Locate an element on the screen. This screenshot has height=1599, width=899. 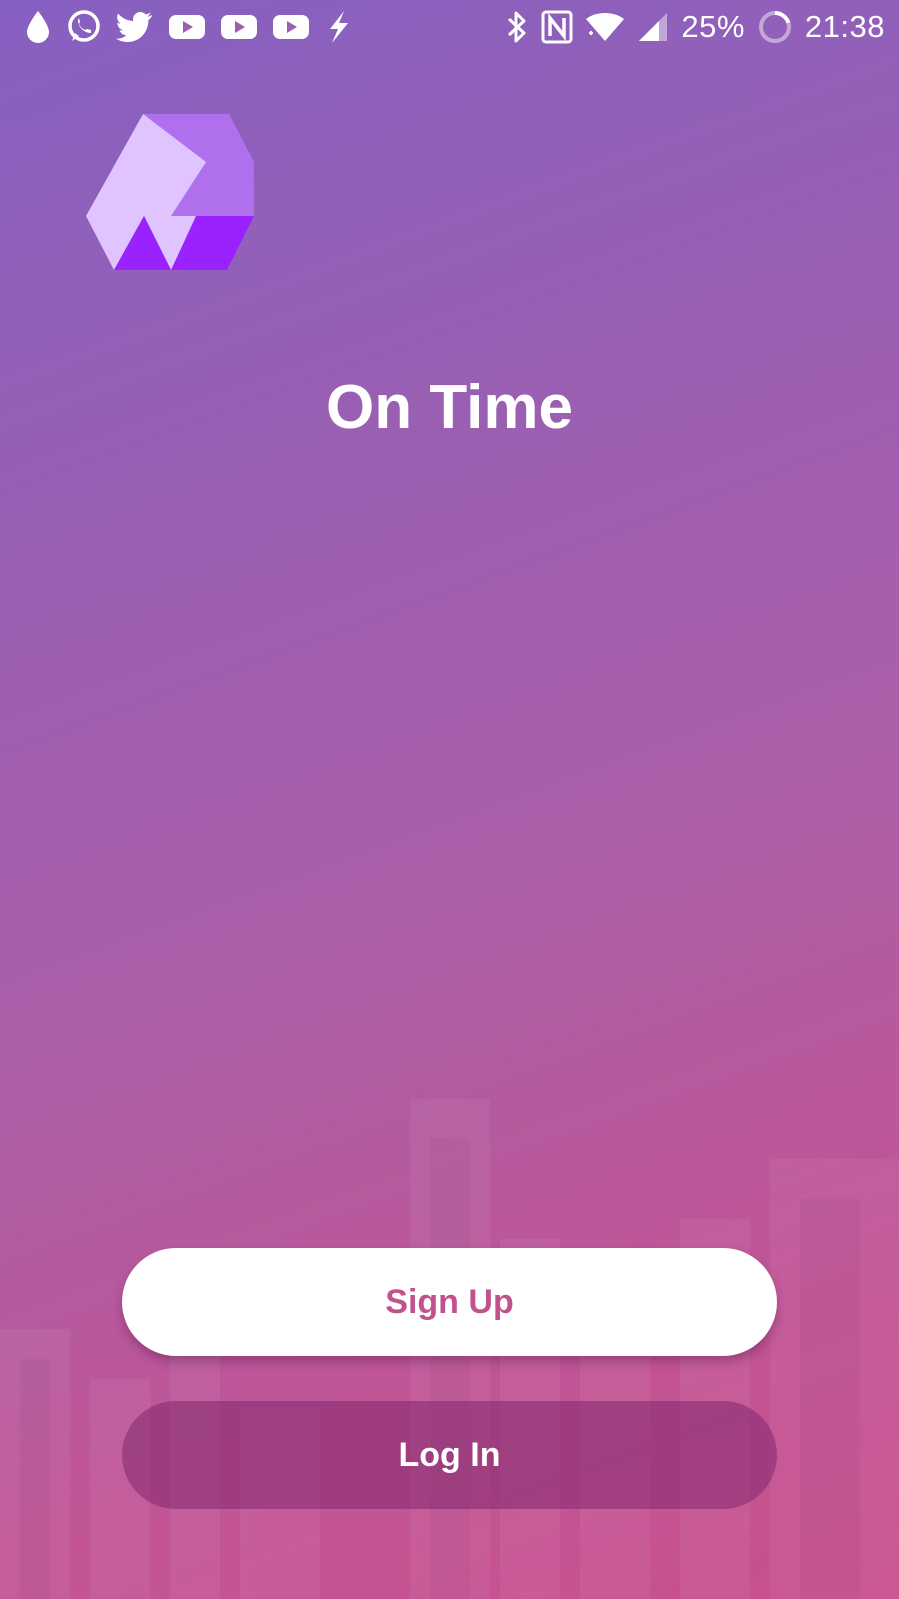
clock: 21:38 is located at coordinates (844, 26).